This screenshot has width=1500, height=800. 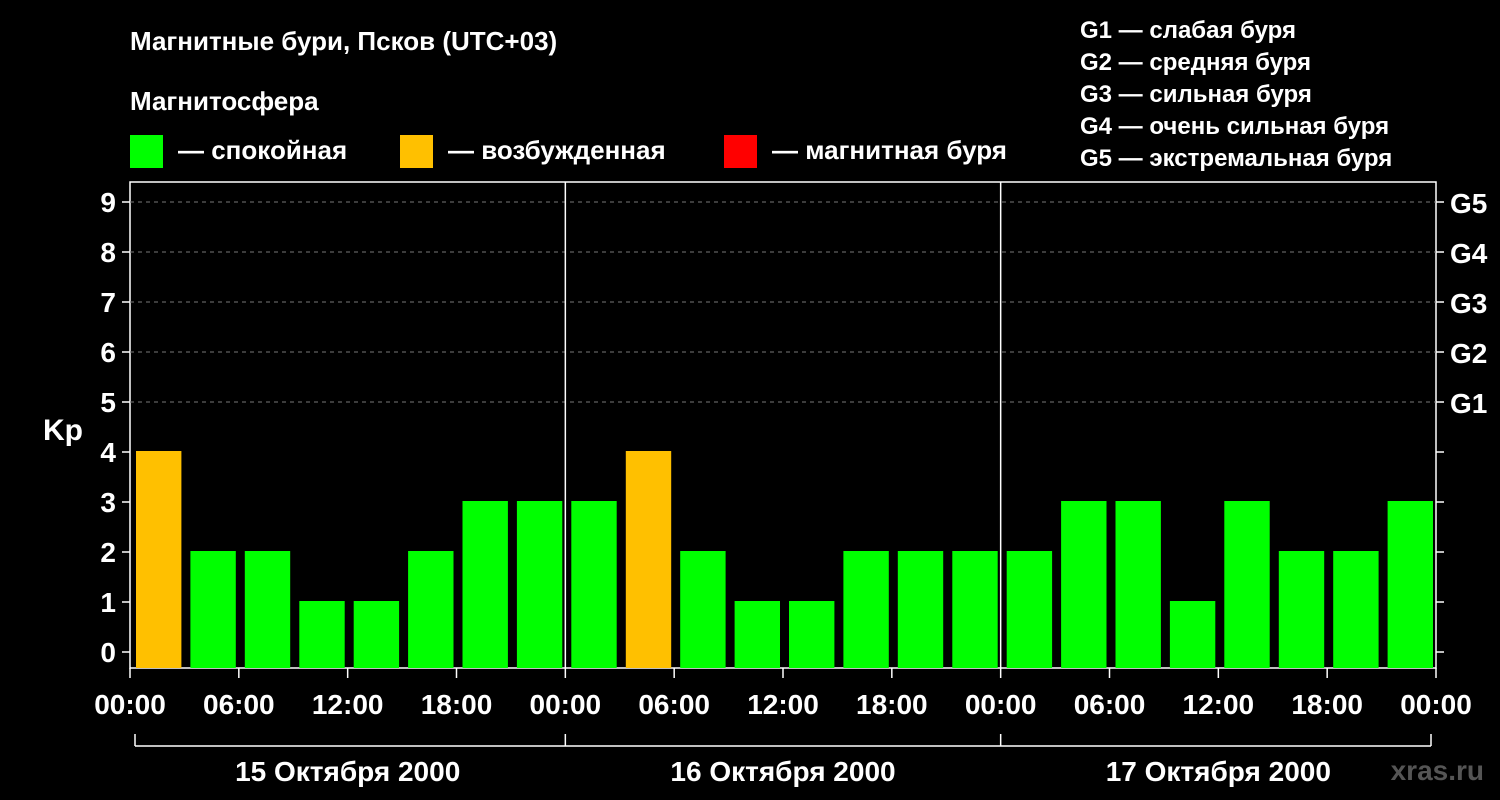 What do you see at coordinates (782, 771) in the screenshot?
I see `day-label: 16 Октября 2000` at bounding box center [782, 771].